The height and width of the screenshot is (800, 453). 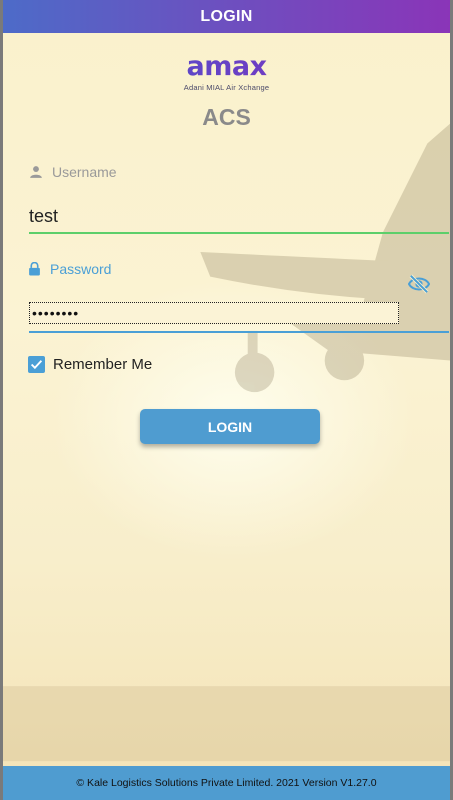 I want to click on app-title: ACS, so click(x=226, y=117).